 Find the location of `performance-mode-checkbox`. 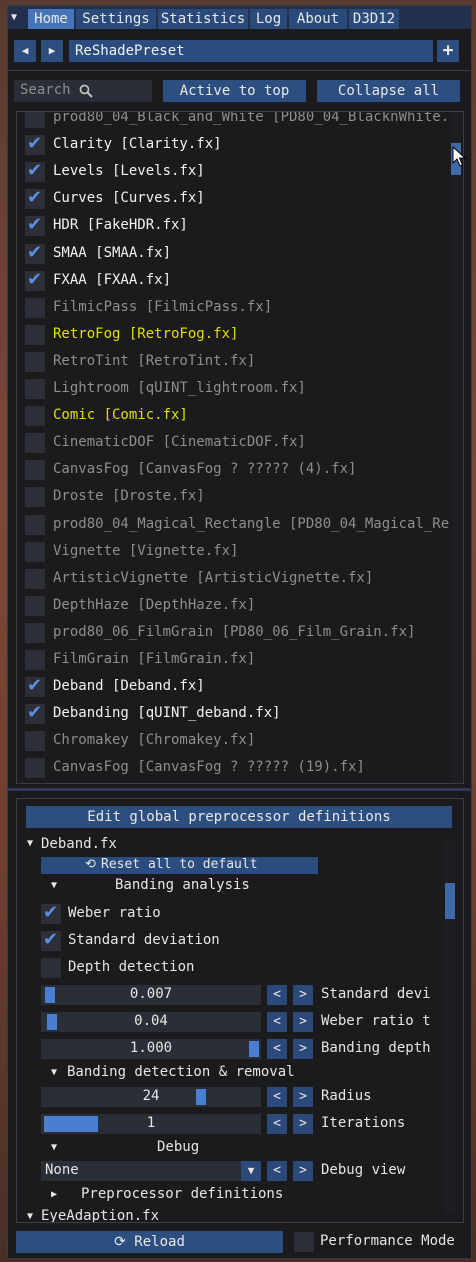

performance-mode-checkbox is located at coordinates (304, 1242).